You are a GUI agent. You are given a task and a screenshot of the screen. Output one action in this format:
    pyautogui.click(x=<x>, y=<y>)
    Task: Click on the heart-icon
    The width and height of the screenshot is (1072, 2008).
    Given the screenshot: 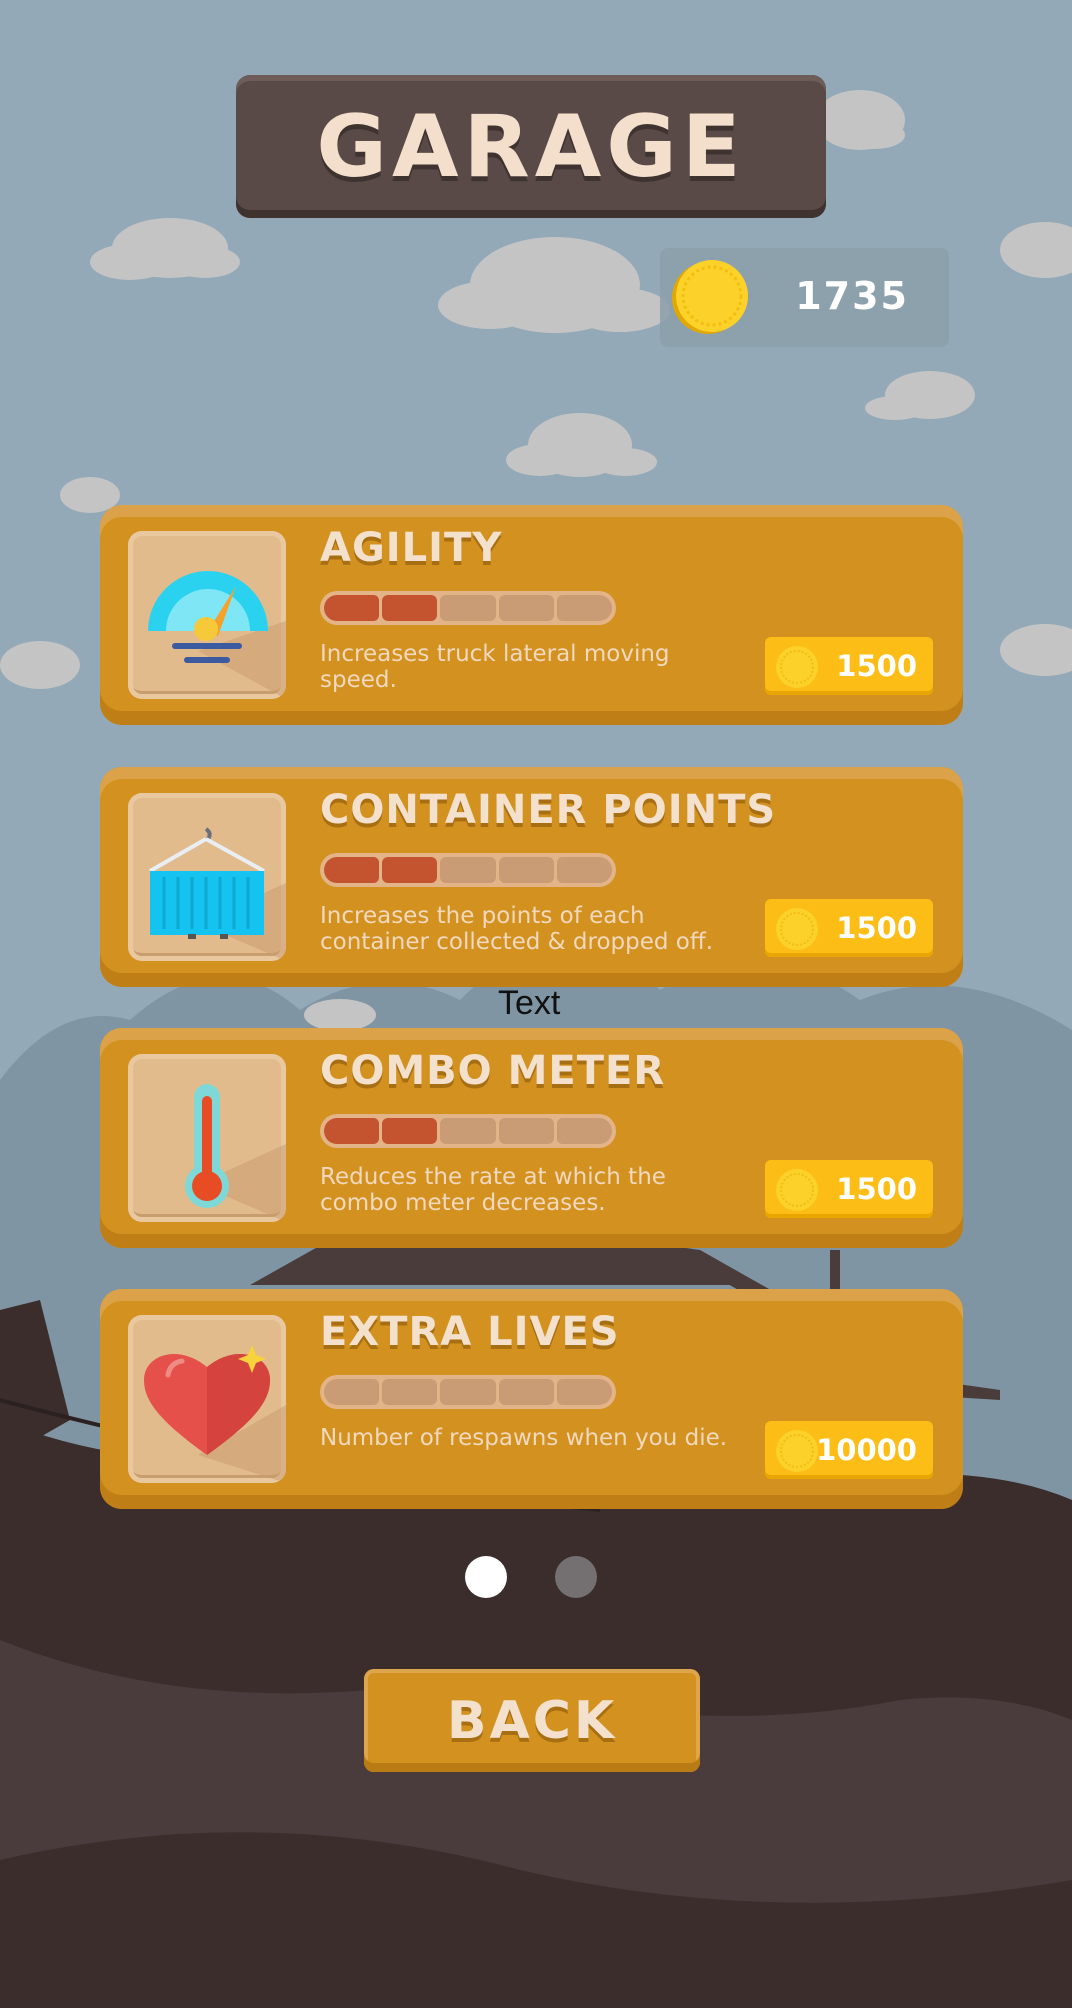 What is the action you would take?
    pyautogui.click(x=215, y=1414)
    